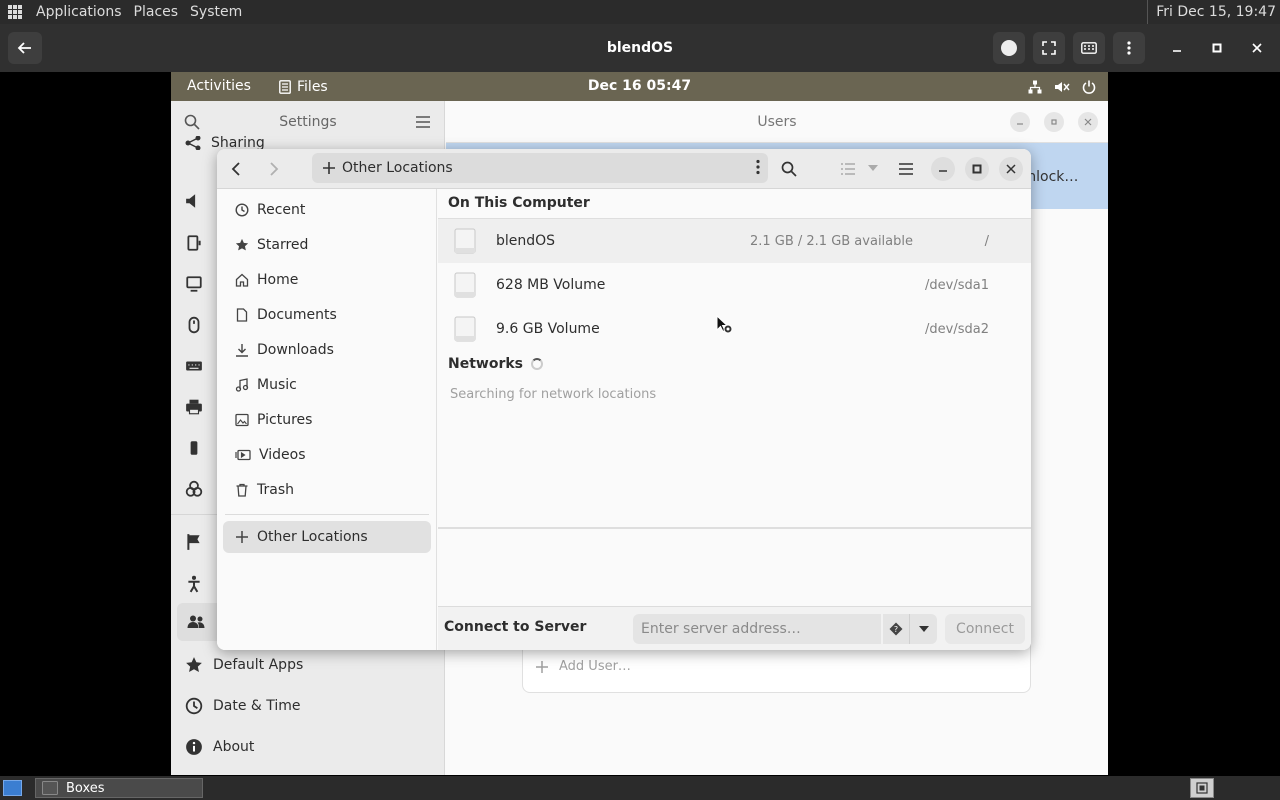 The width and height of the screenshot is (1280, 800). I want to click on system-tray, so click(1062, 86).